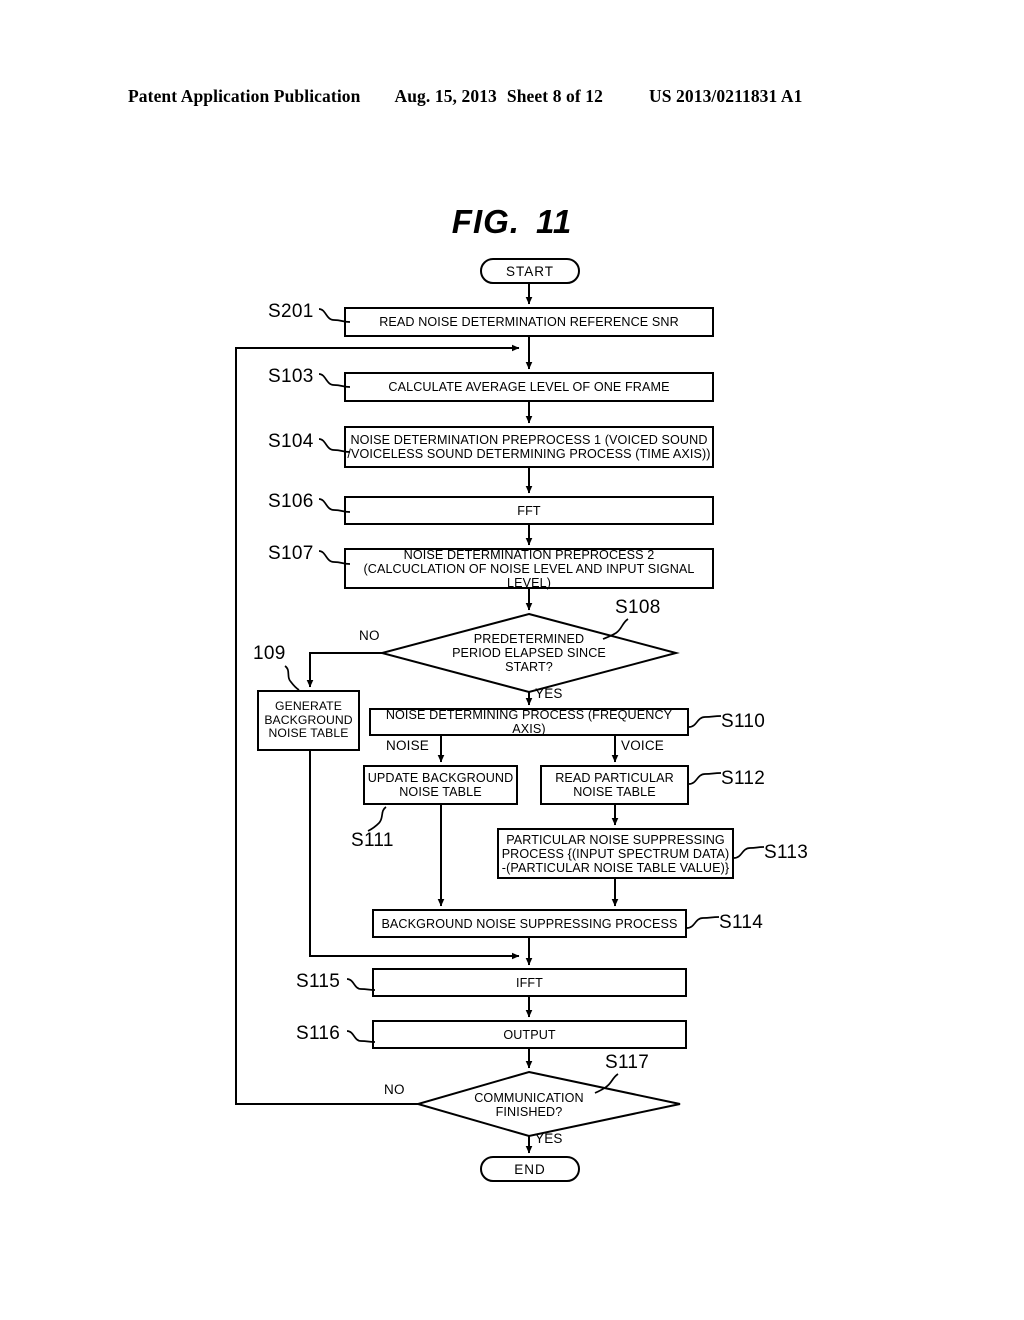 This screenshot has width=1024, height=1320. What do you see at coordinates (291, 311) in the screenshot?
I see `step-tag-s201: S201` at bounding box center [291, 311].